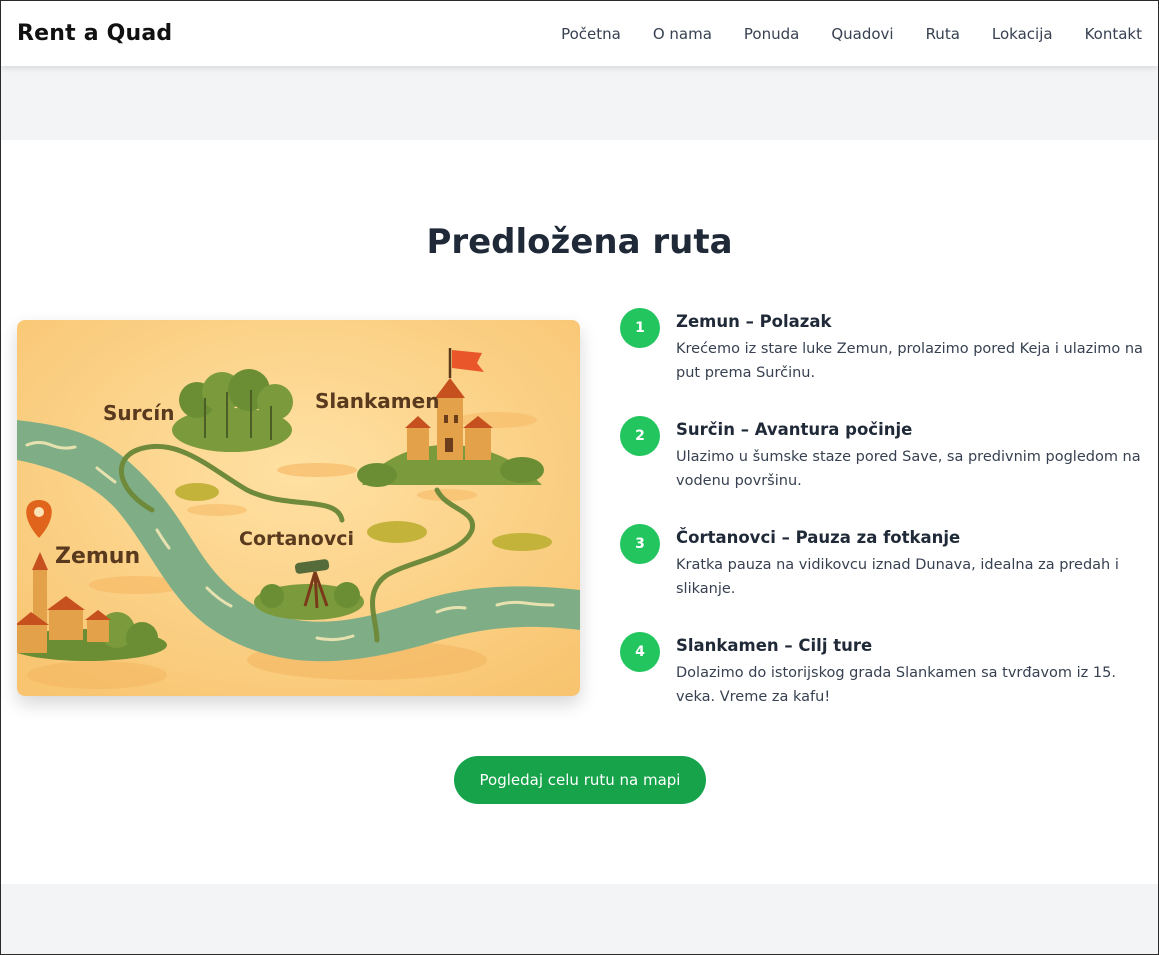 The image size is (1159, 955). I want to click on step-number-badge: 2, so click(640, 436).